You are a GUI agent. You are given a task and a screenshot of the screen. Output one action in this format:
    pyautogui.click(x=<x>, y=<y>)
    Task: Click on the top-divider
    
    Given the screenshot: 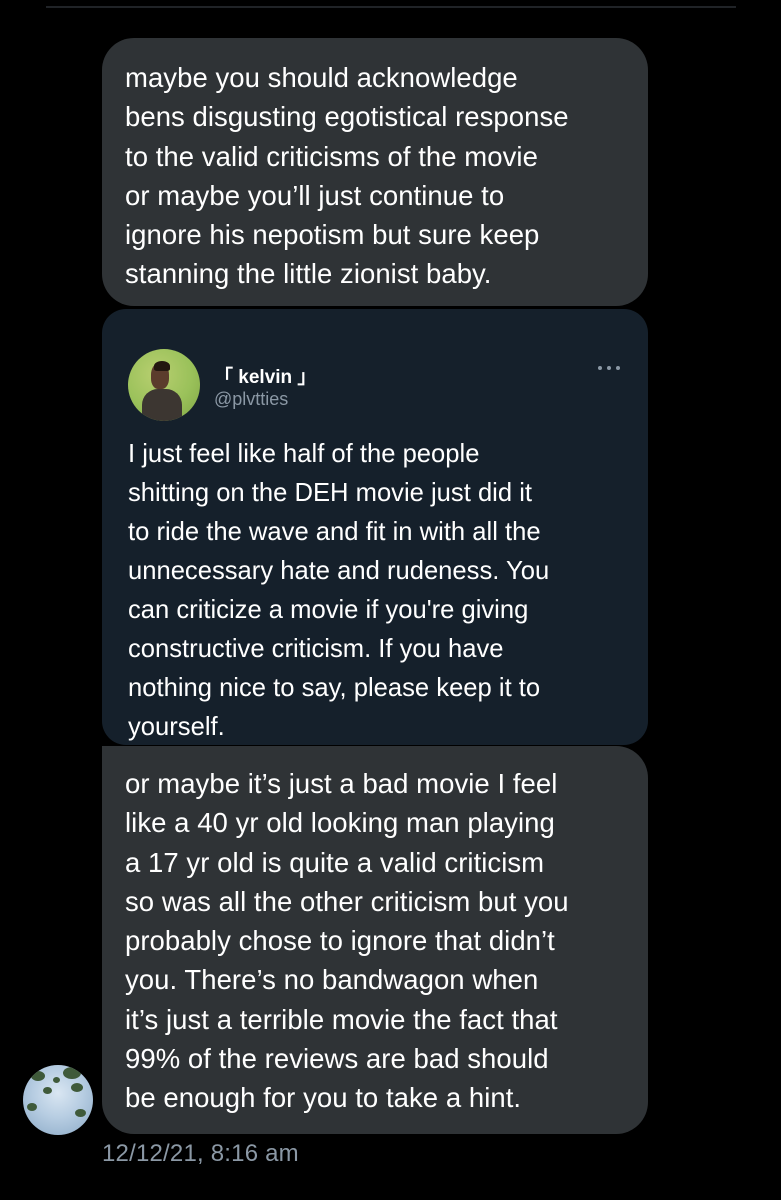 What is the action you would take?
    pyautogui.click(x=391, y=7)
    